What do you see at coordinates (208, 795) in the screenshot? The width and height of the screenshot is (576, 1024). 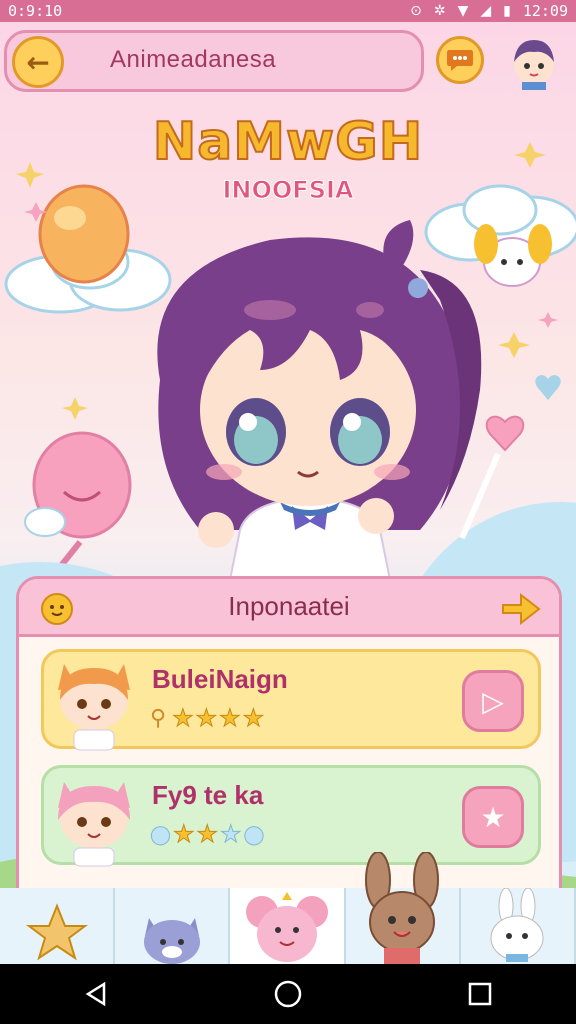 I see `item-title: Fy9 te ka` at bounding box center [208, 795].